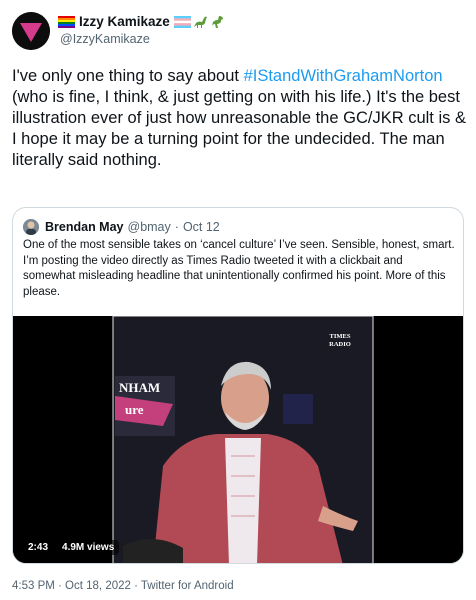 The image size is (476, 600). I want to click on quoted-name: Brendan May, so click(84, 227).